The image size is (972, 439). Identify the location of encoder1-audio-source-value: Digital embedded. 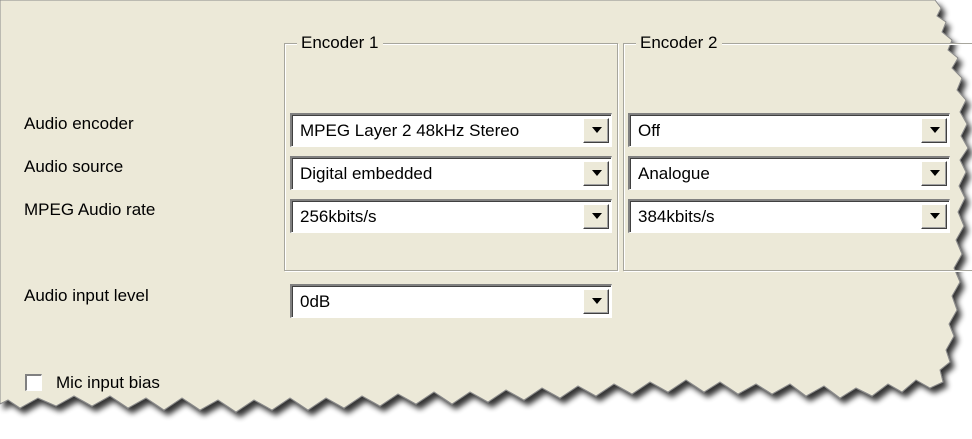
(366, 173).